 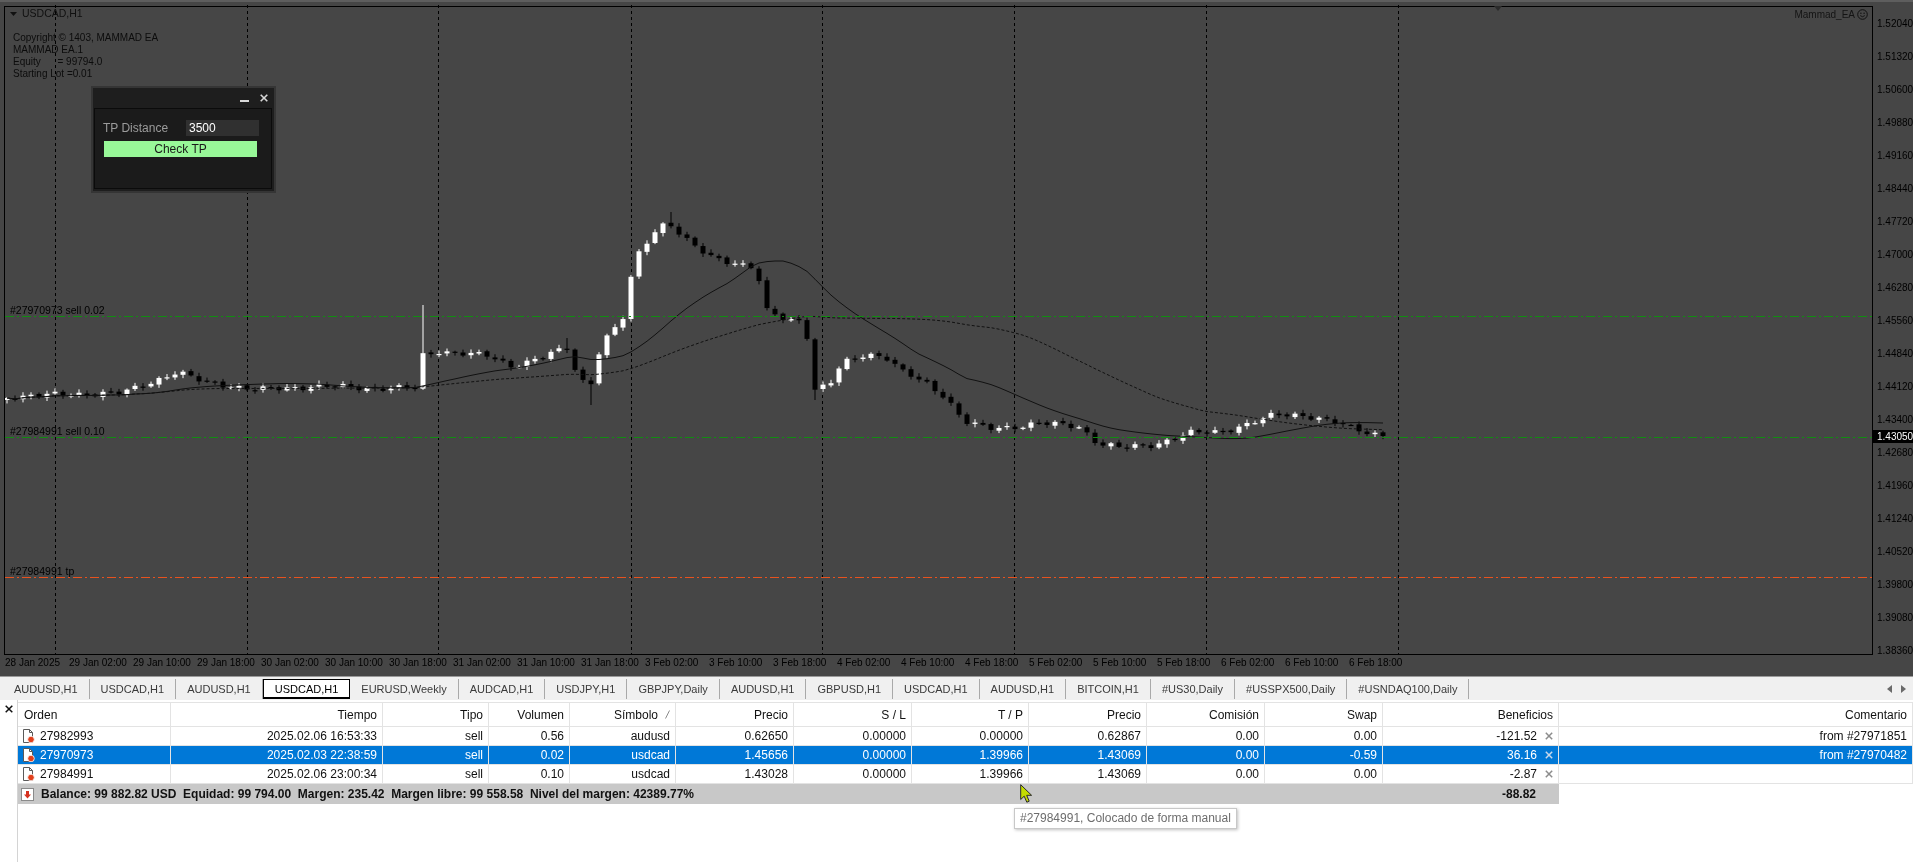 What do you see at coordinates (1125, 818) in the screenshot?
I see `tooltip: #27984991, Colocado de forma manual` at bounding box center [1125, 818].